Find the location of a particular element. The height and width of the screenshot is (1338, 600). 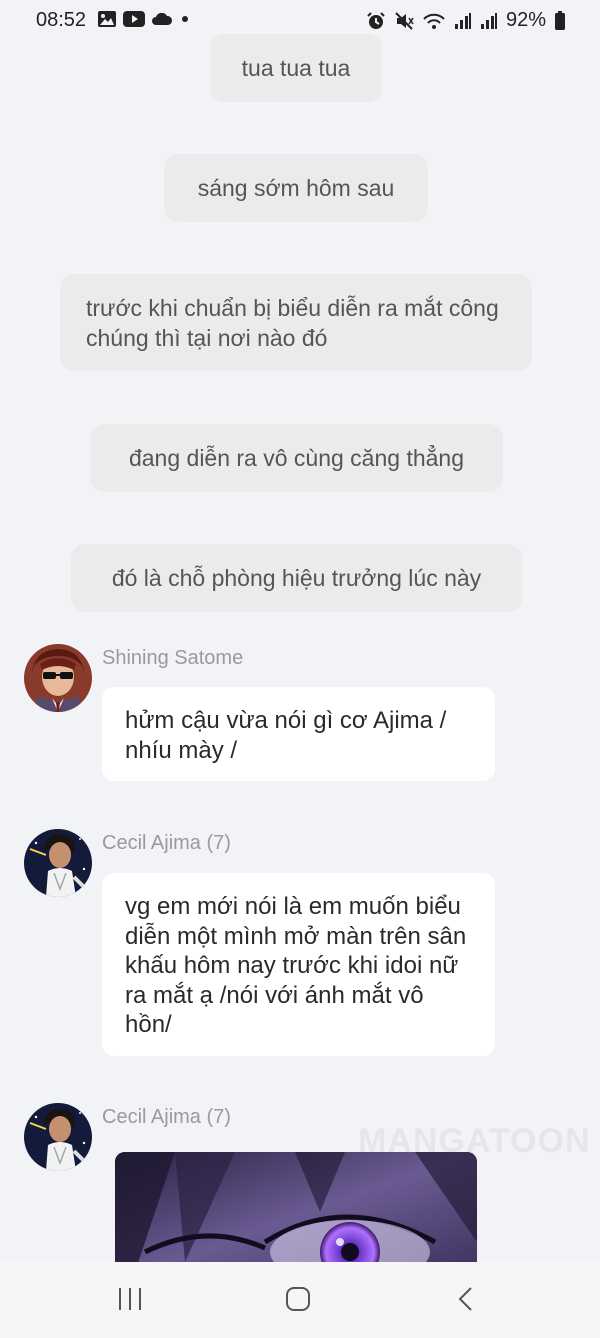

narration-bubble: đó là chỗ phòng hiệu trưởng lúc này is located at coordinates (296, 578).